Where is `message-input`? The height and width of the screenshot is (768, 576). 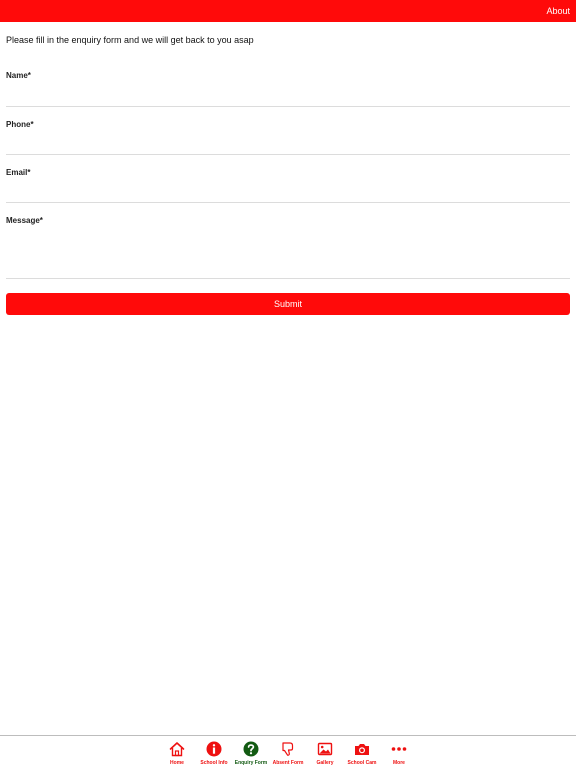
message-input is located at coordinates (288, 252).